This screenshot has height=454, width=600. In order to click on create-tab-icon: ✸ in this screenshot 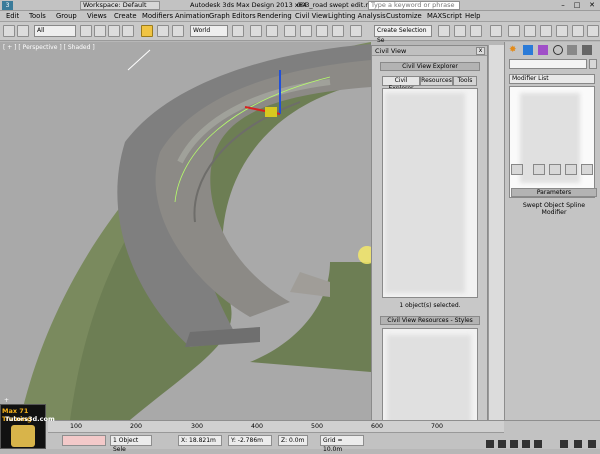, I will do `click(514, 50)`.